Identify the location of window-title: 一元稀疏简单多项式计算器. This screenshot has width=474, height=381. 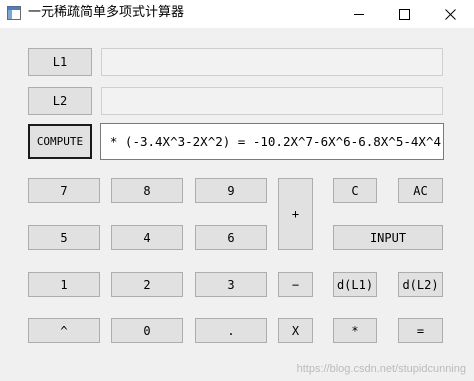
(106, 12).